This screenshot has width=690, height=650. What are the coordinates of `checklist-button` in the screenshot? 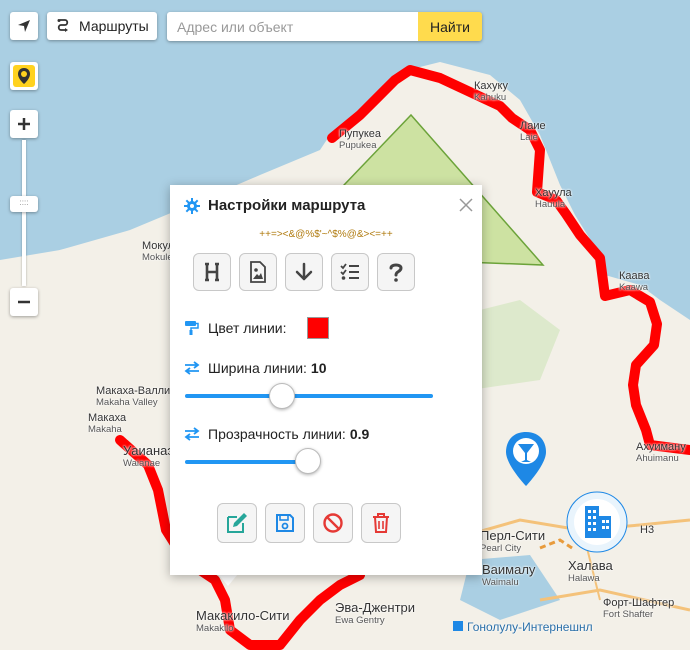 It's located at (350, 272).